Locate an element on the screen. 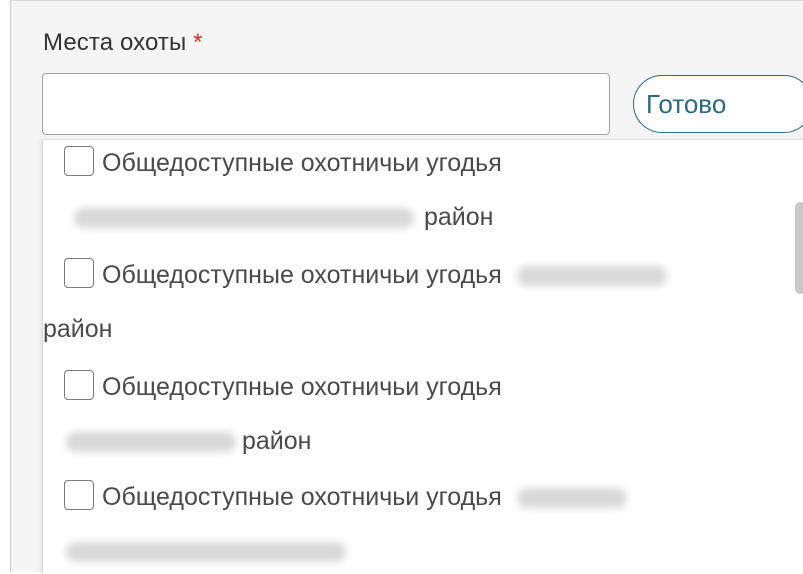 This screenshot has height=574, width=803. done-button: Готово is located at coordinates (718, 104).